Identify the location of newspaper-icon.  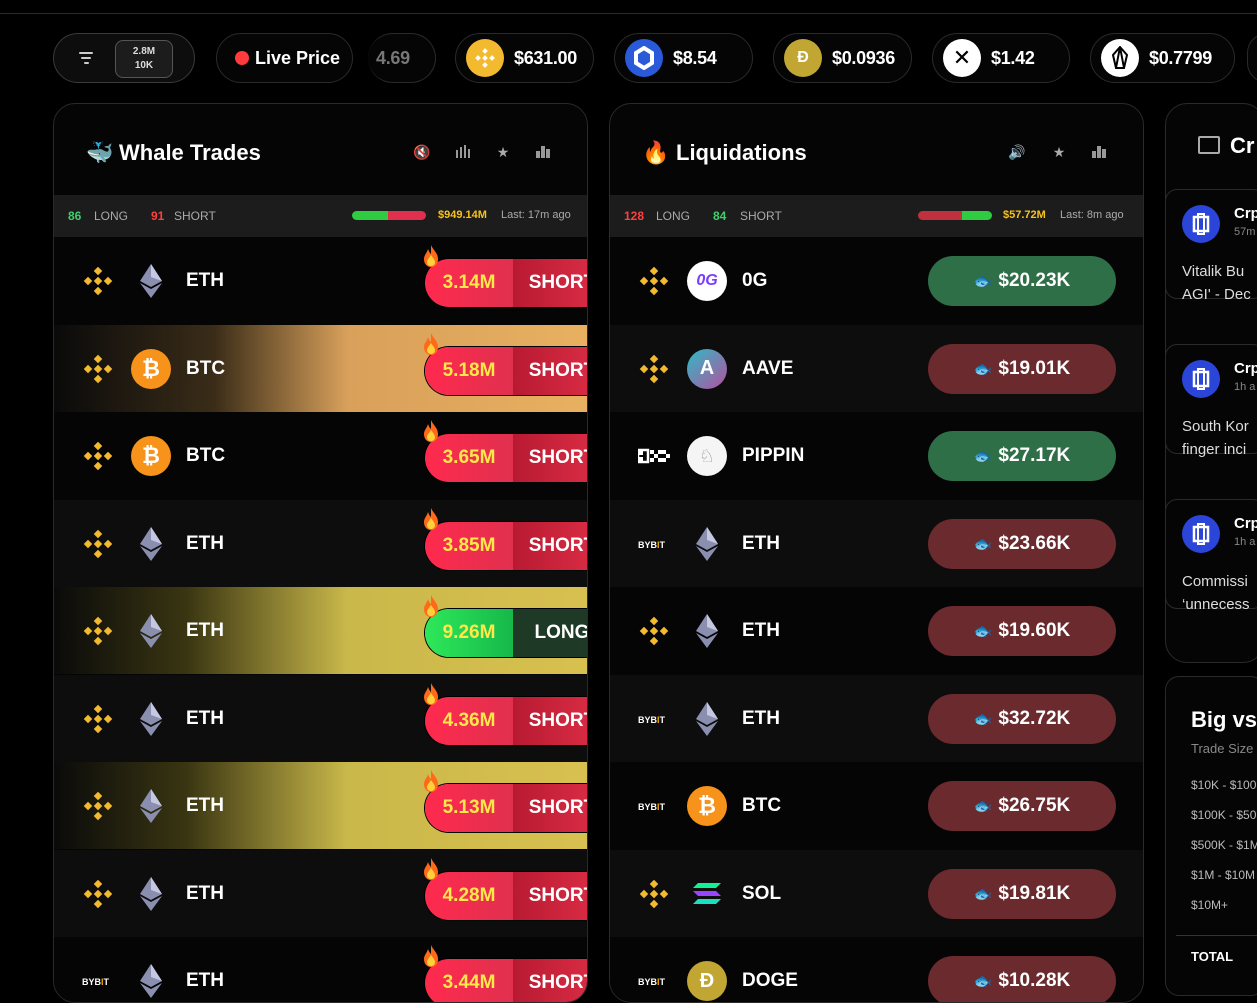
(1209, 145).